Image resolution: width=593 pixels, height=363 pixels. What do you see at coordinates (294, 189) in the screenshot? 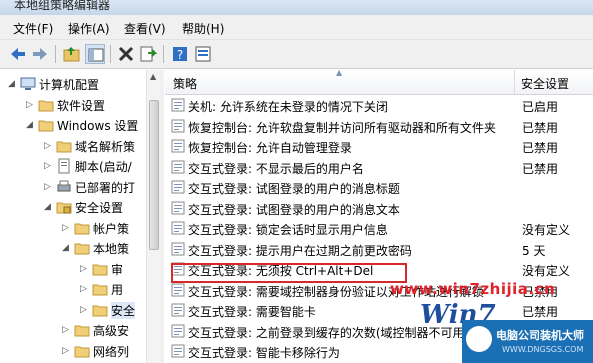
I see `policy-name: 交互式登录: 试图登录的用户的消息标题` at bounding box center [294, 189].